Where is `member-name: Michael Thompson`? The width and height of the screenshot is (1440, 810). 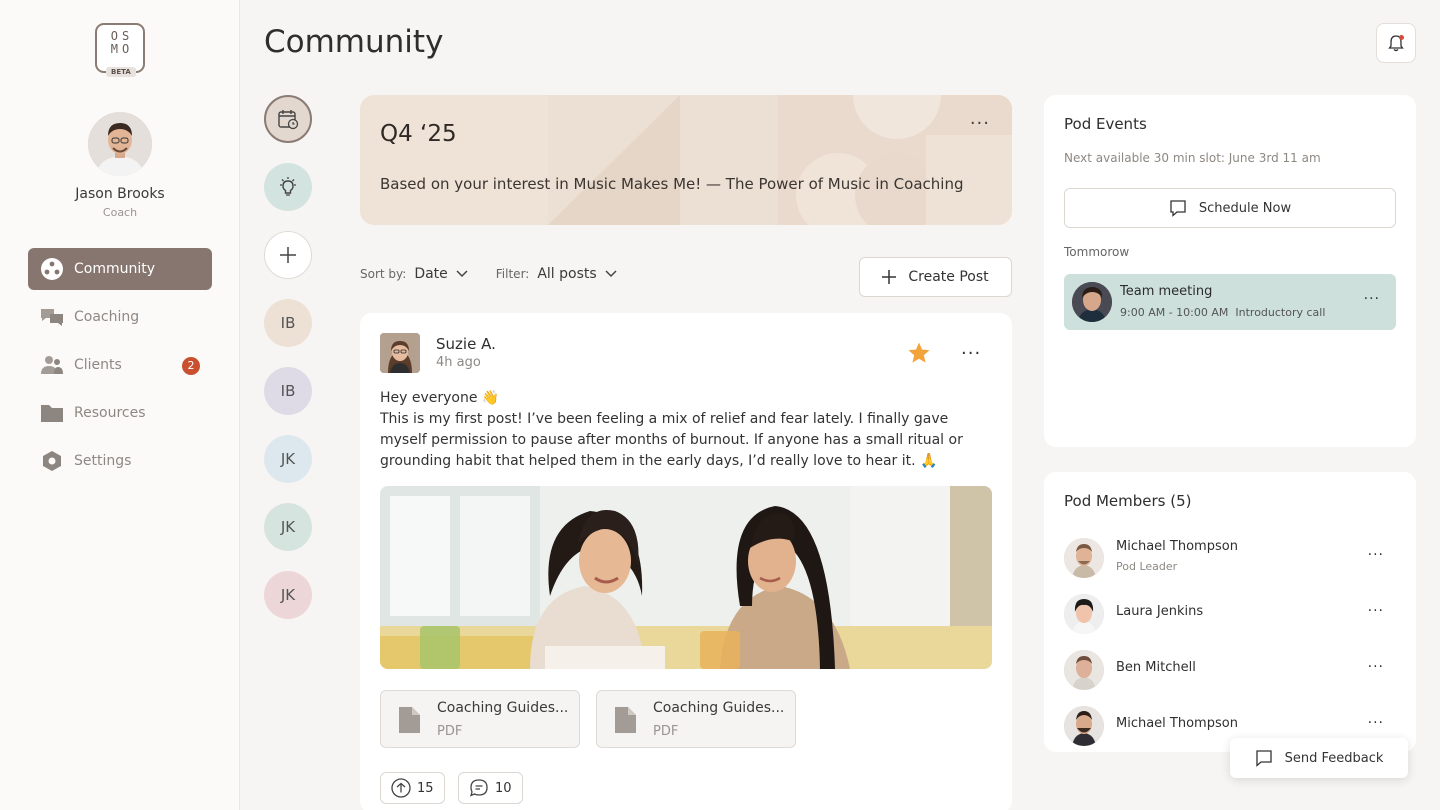
member-name: Michael Thompson is located at coordinates (1177, 546).